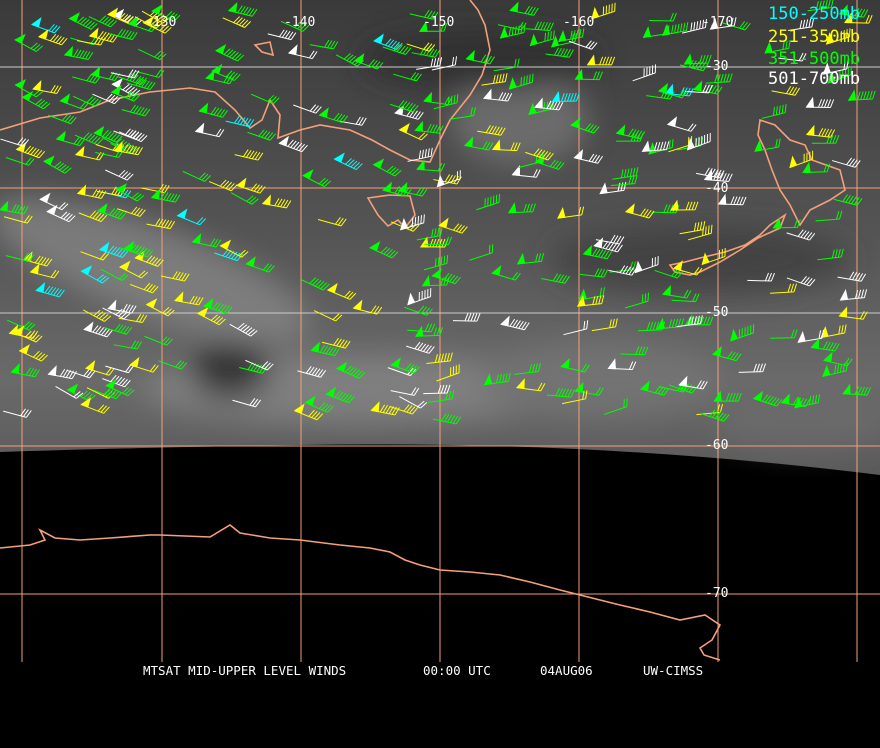 The width and height of the screenshot is (880, 748). What do you see at coordinates (814, 59) in the screenshot?
I see `legend-351-500mb: 351-500mb` at bounding box center [814, 59].